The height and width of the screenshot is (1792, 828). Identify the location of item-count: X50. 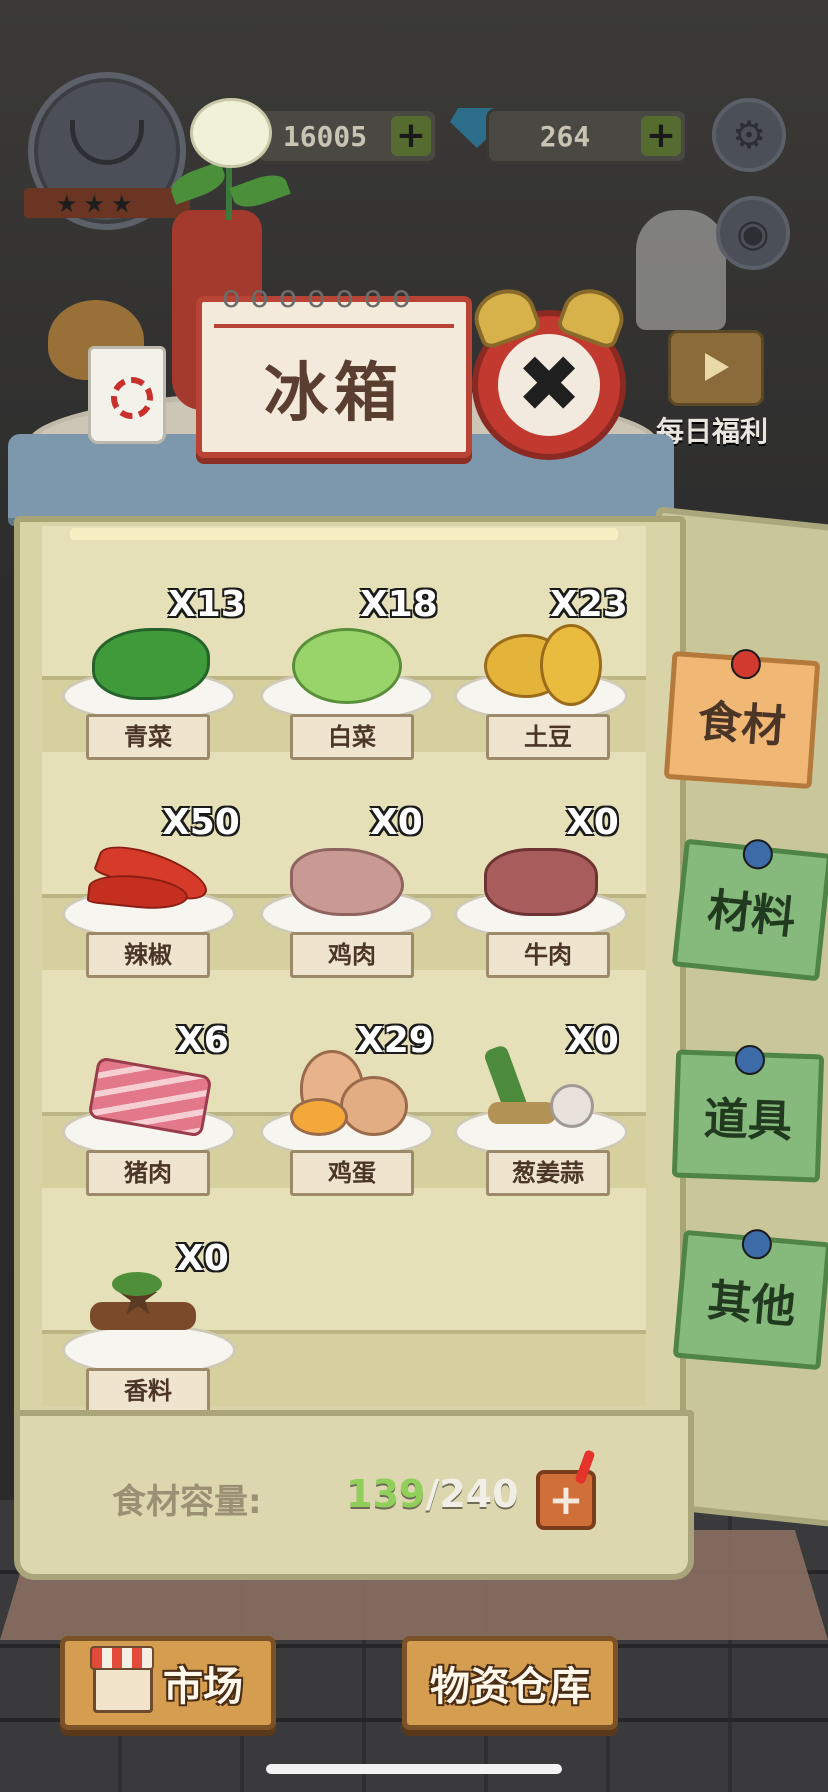
(201, 822).